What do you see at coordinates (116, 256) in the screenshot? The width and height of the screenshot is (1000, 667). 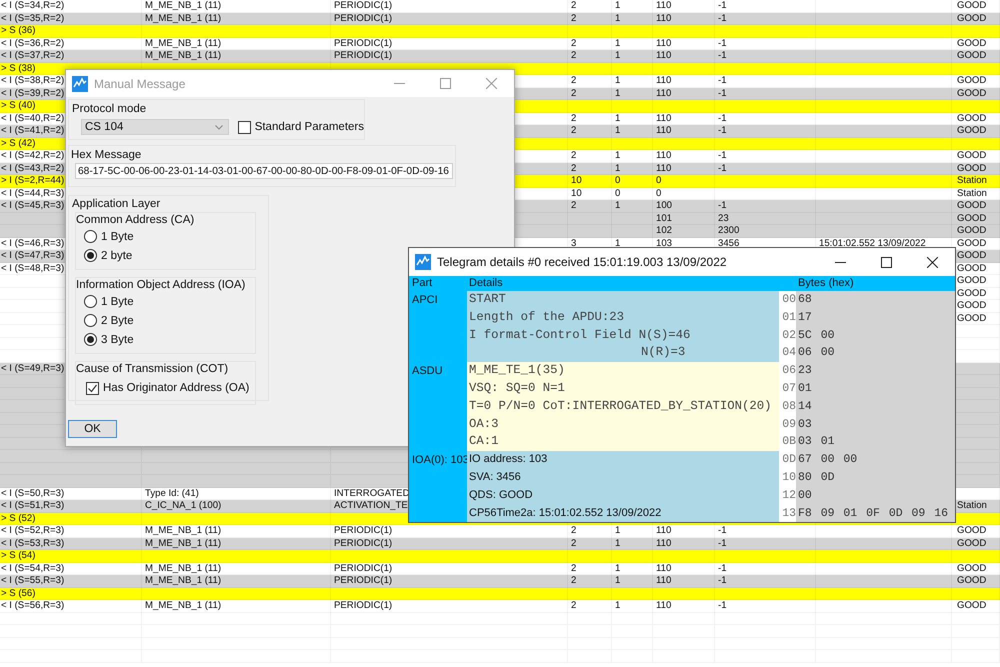 I see `radio-label: 2 byte` at bounding box center [116, 256].